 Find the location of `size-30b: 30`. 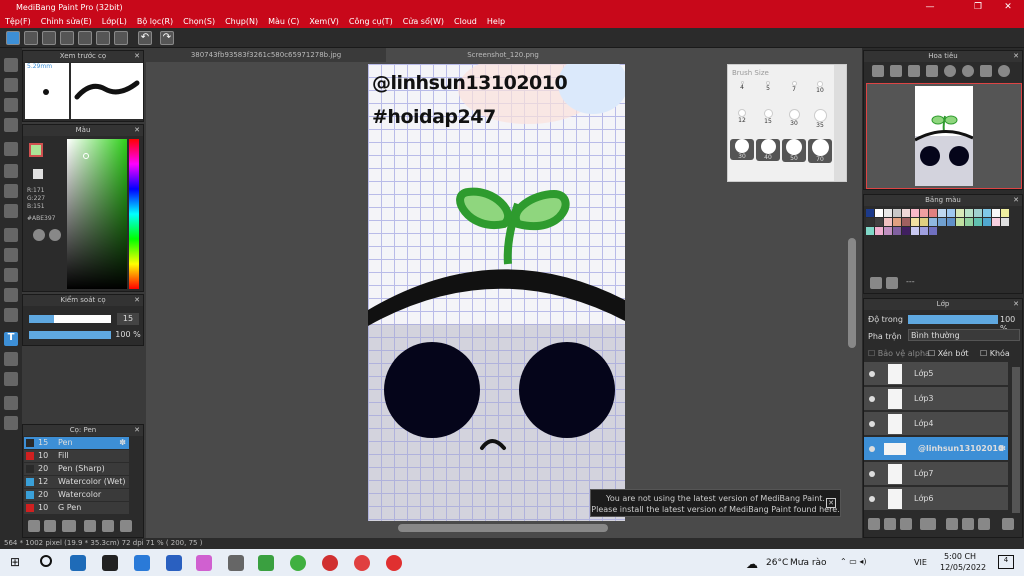

size-30b: 30 is located at coordinates (742, 149).